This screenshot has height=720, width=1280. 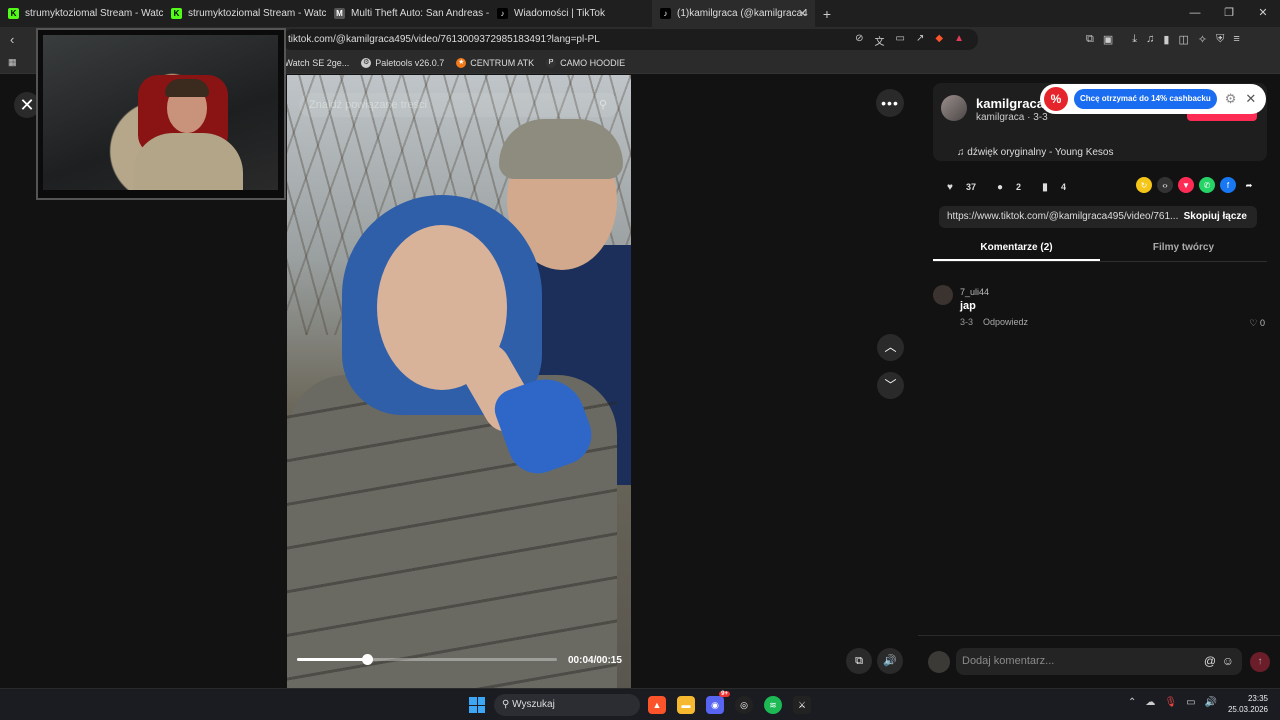 What do you see at coordinates (1210, 661) in the screenshot?
I see `mention-icon: @` at bounding box center [1210, 661].